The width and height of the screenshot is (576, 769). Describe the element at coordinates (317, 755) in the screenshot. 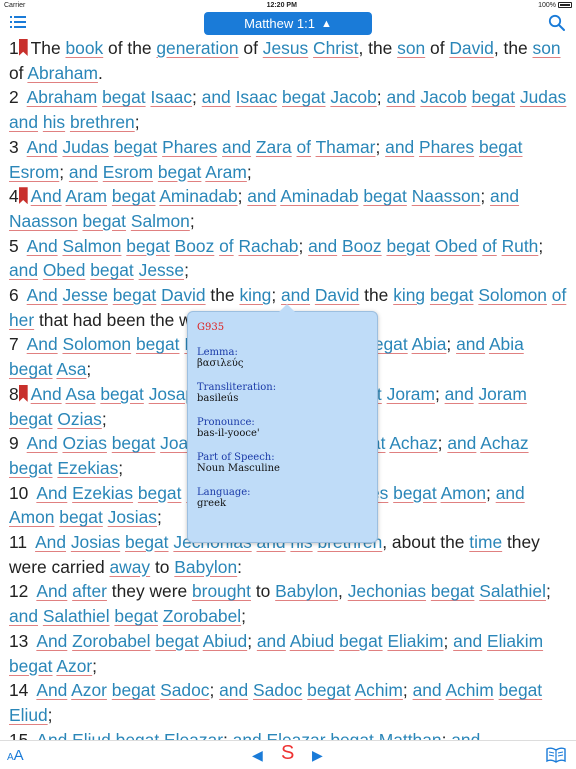

I see `next-chapter-button: ▶` at that location.